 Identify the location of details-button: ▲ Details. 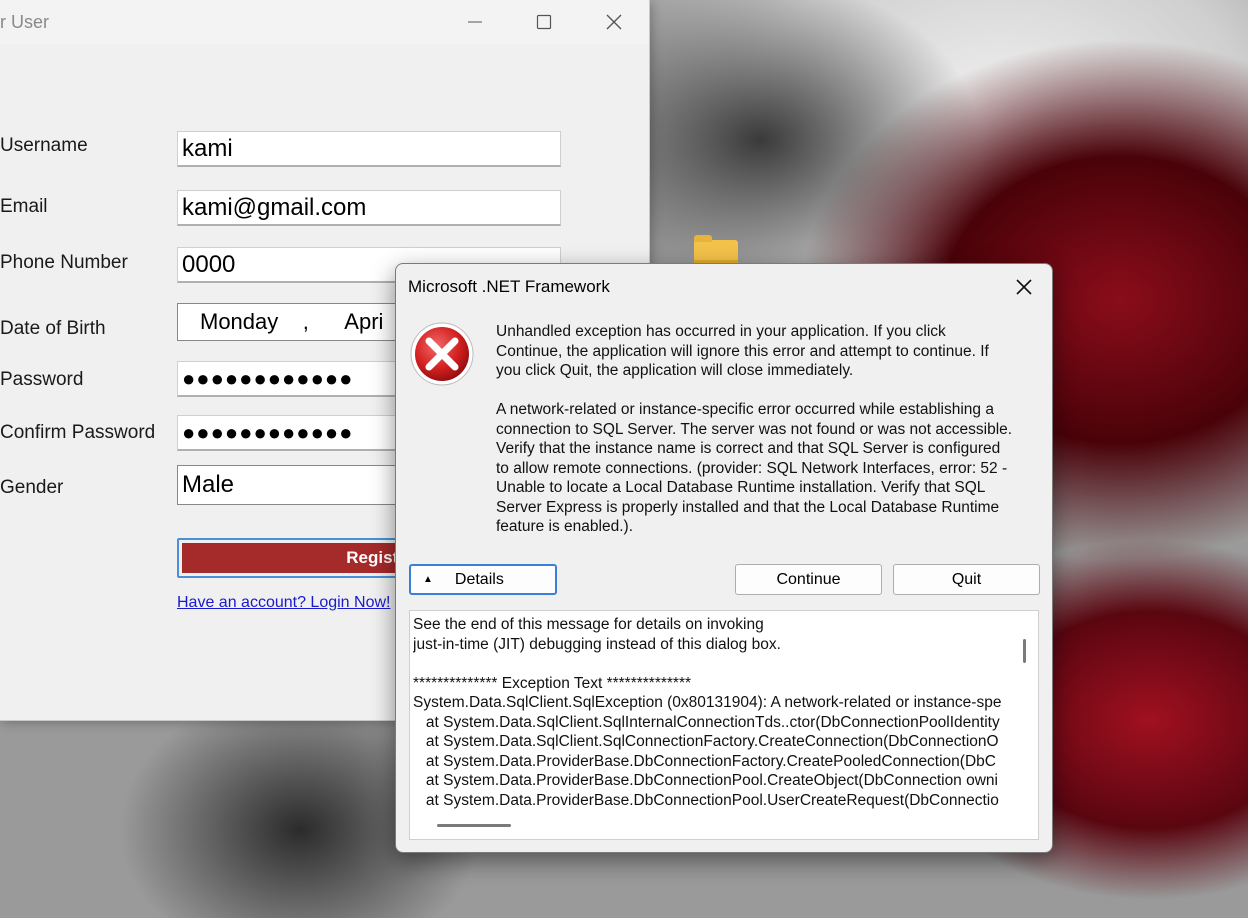
(483, 579).